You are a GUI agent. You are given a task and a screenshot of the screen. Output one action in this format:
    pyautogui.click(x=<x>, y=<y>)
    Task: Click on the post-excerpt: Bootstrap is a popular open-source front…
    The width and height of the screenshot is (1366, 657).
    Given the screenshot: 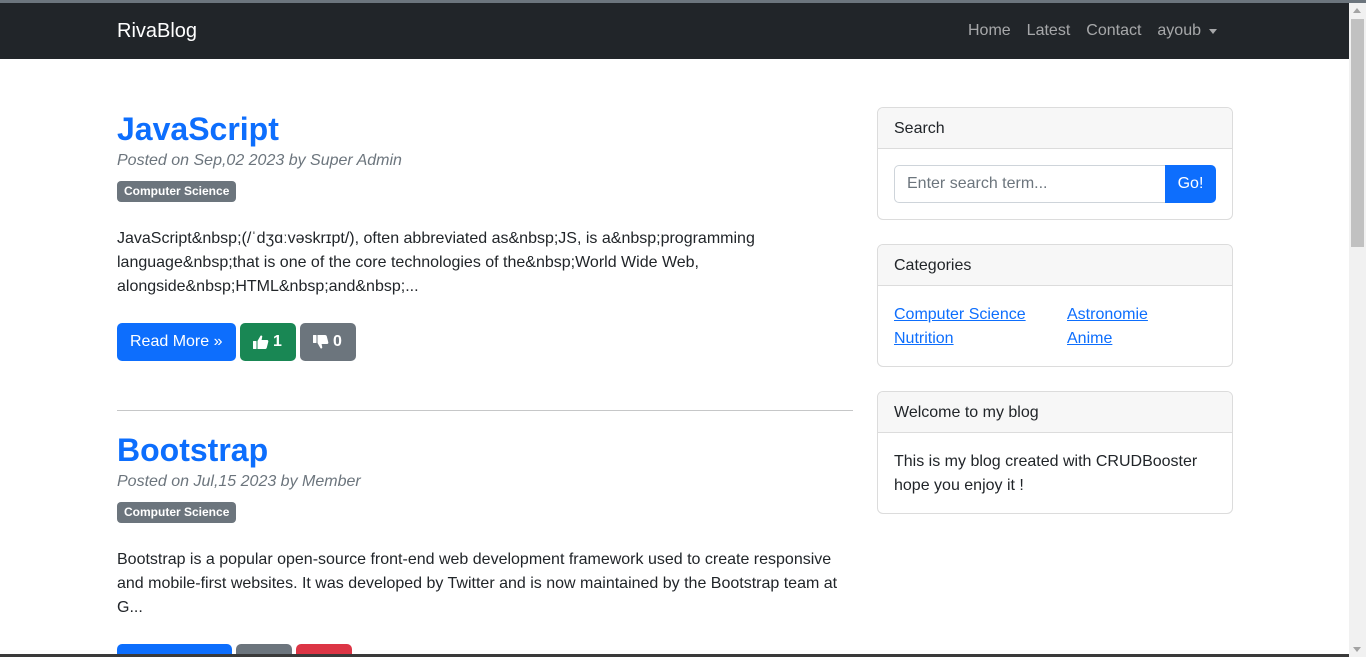 What is the action you would take?
    pyautogui.click(x=477, y=583)
    